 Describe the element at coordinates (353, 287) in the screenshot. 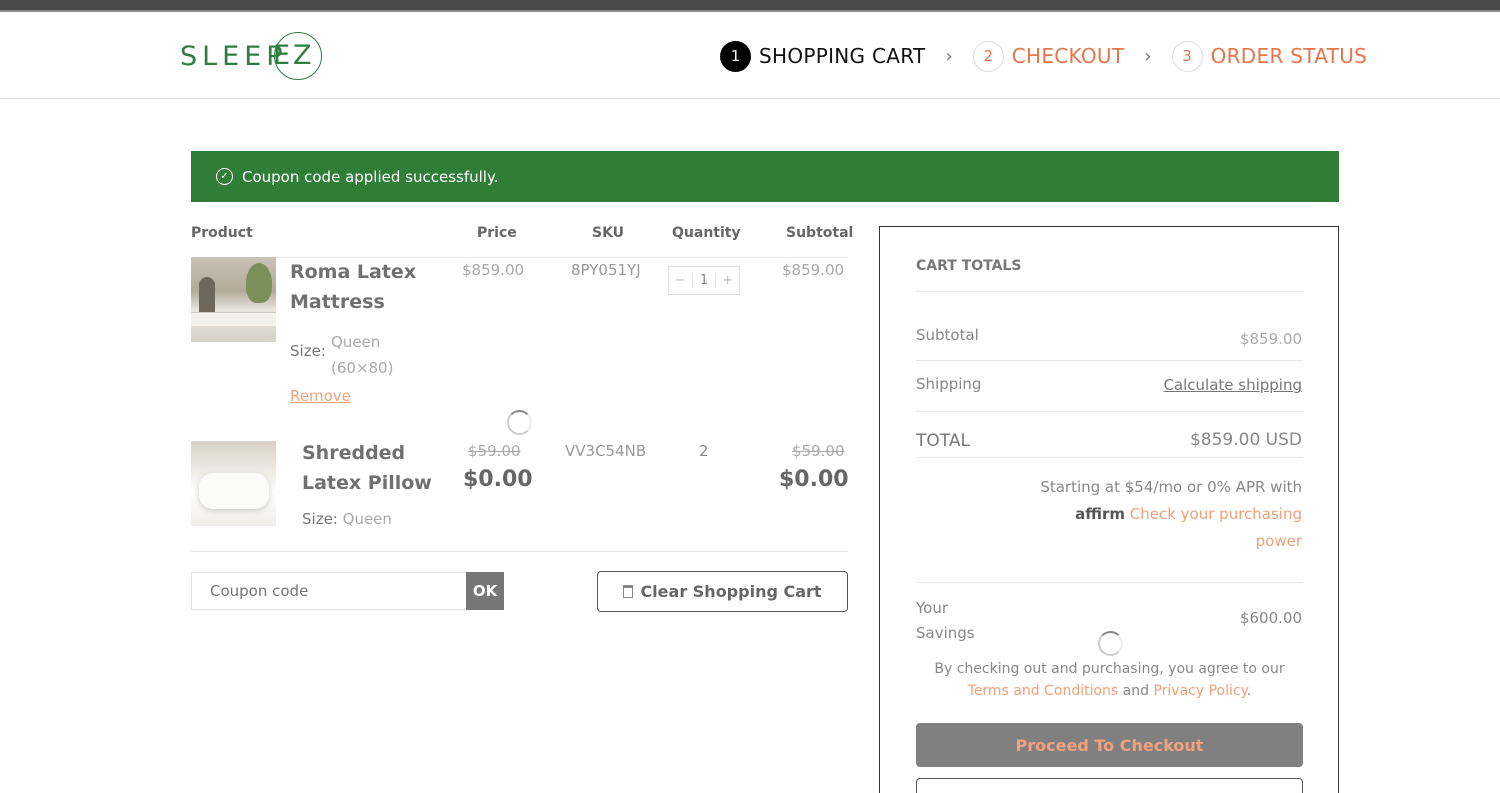

I see `product-name: Roma Latex Mattress` at that location.